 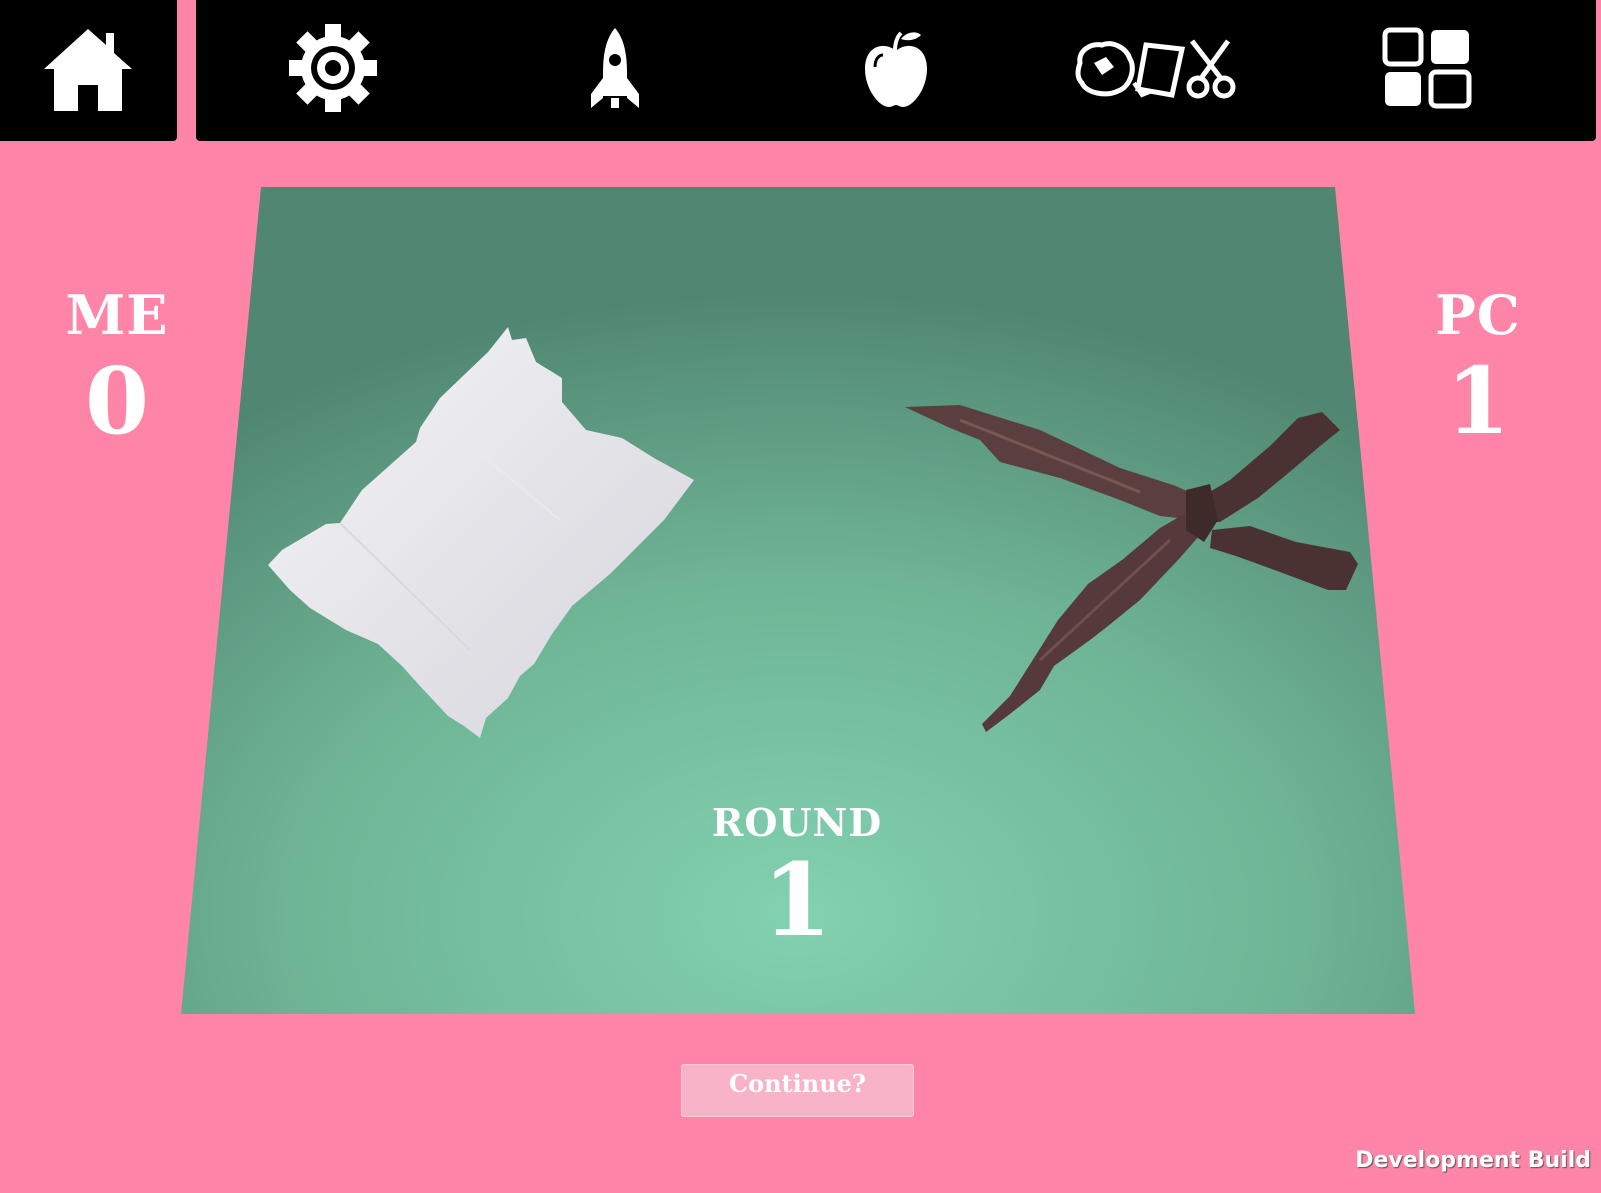 What do you see at coordinates (1473, 1160) in the screenshot?
I see `development-build-label: Development Build` at bounding box center [1473, 1160].